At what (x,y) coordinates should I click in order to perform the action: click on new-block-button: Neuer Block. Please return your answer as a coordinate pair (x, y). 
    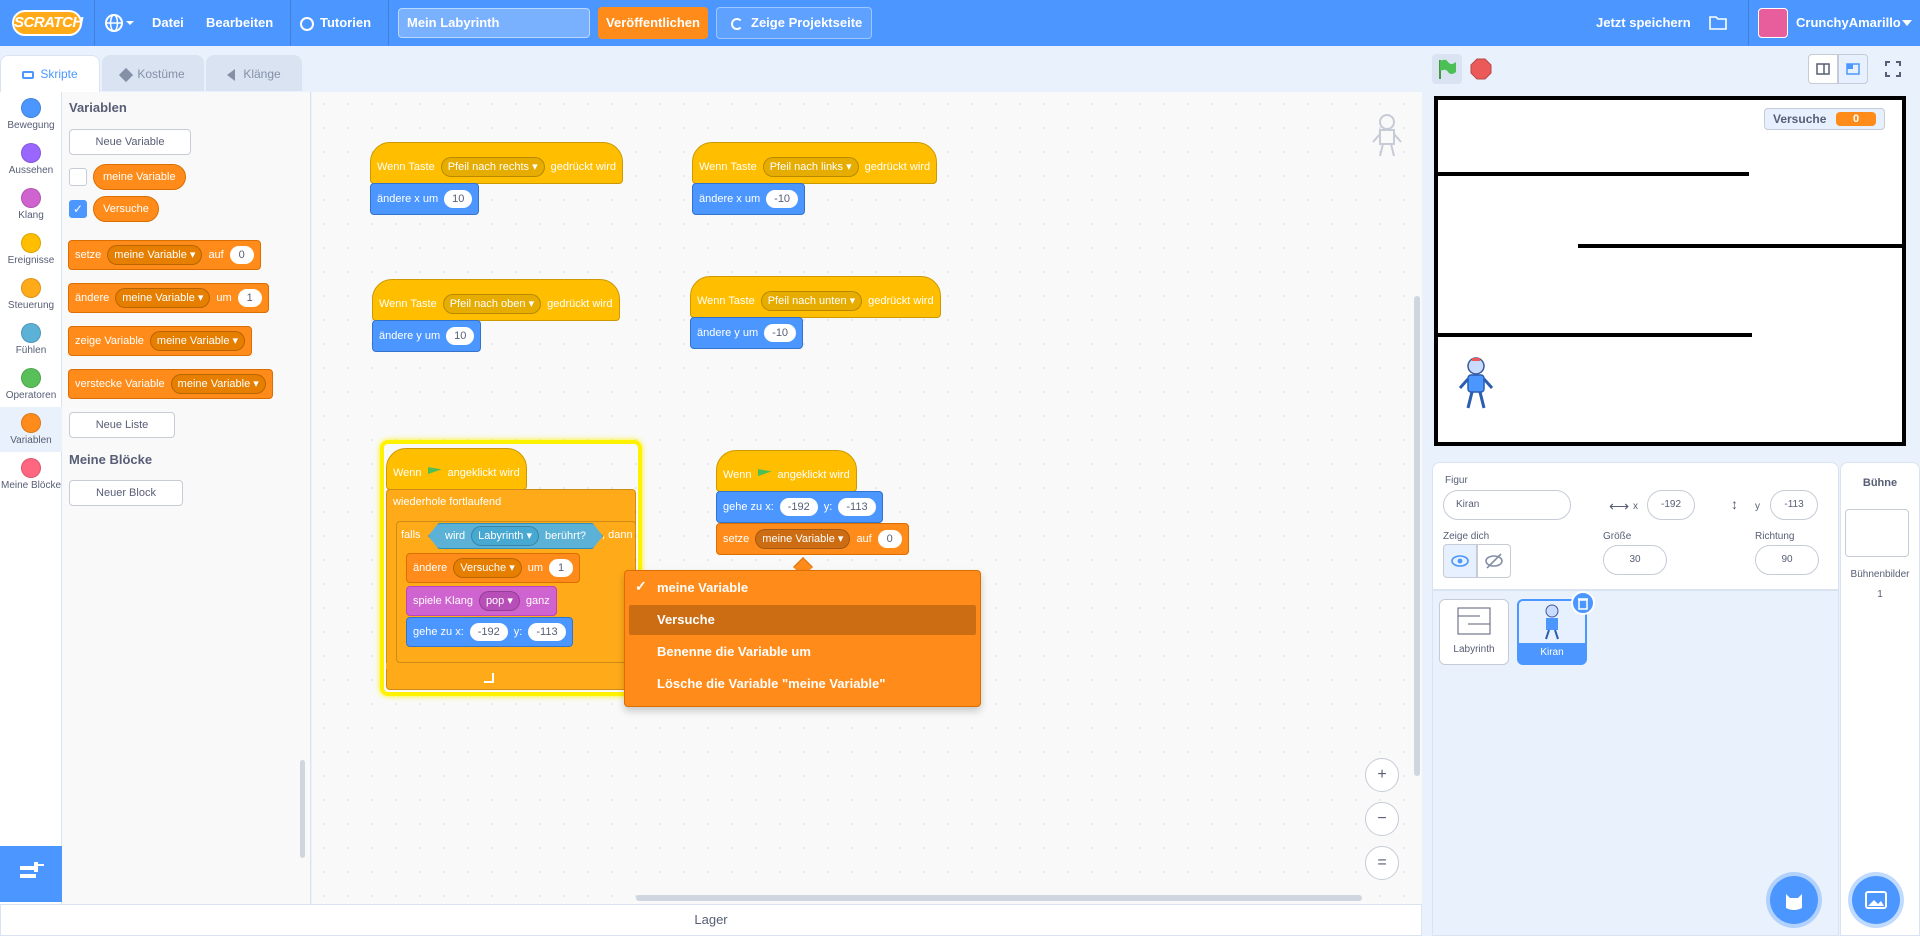
    Looking at the image, I should click on (126, 493).